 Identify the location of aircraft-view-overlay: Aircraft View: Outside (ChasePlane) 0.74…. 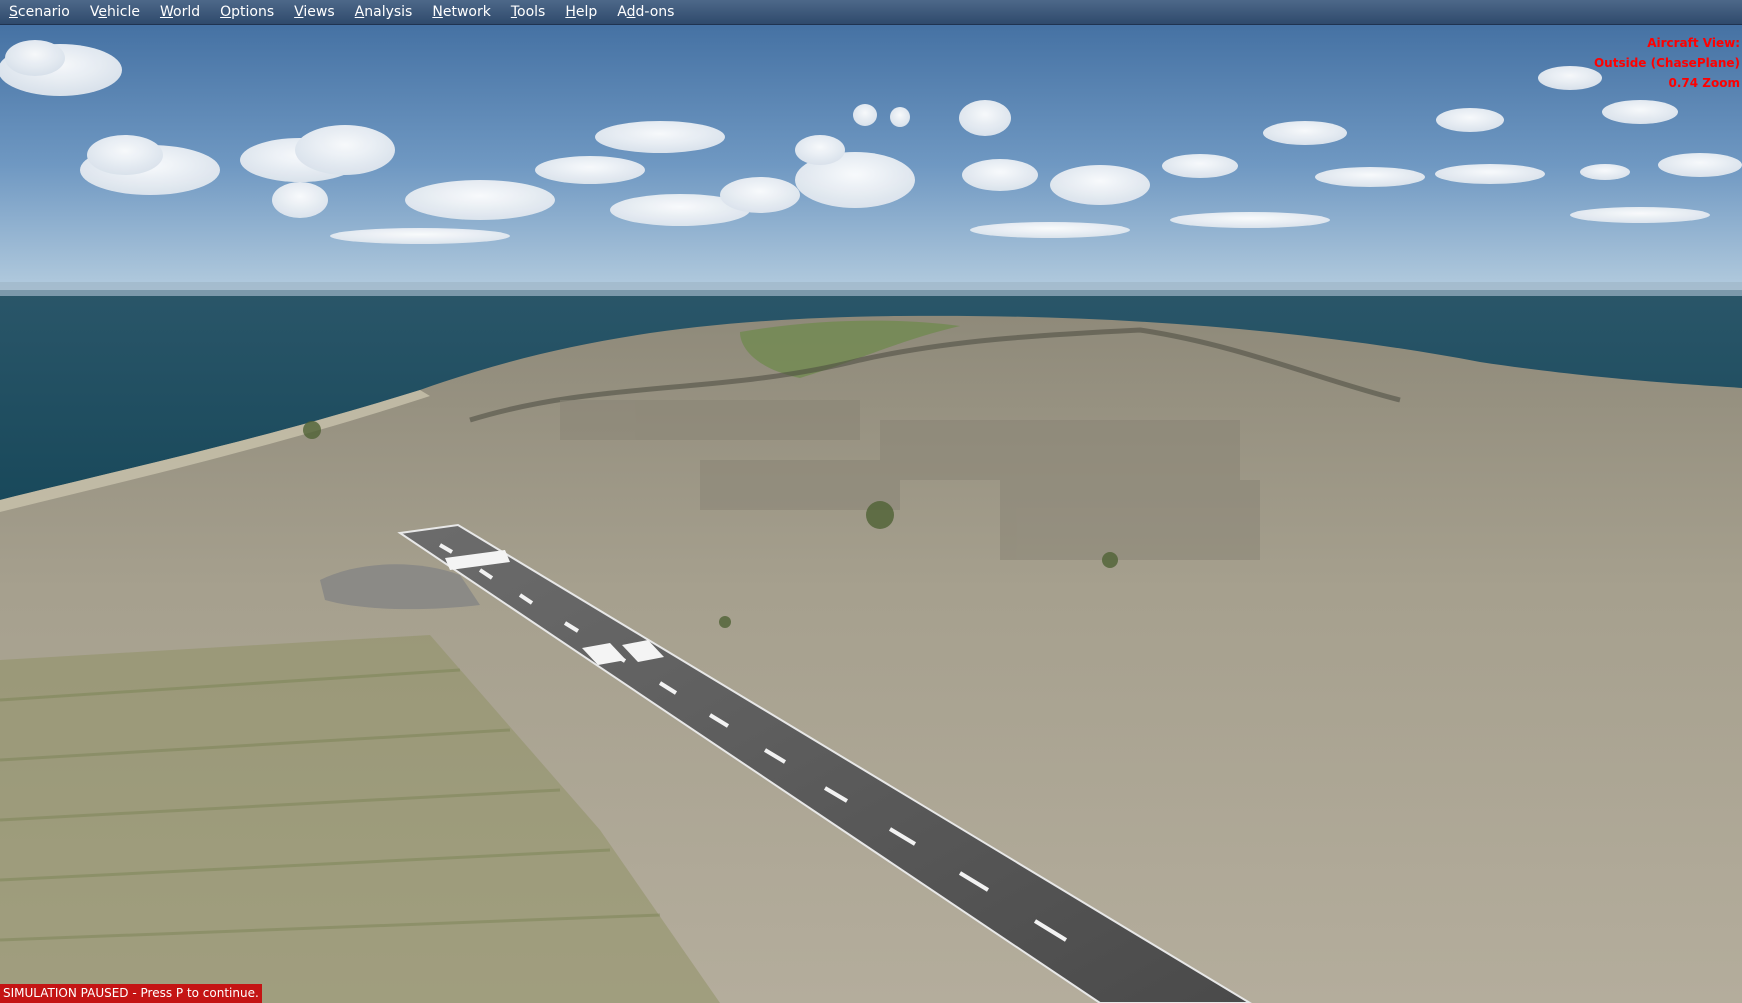
(1667, 63).